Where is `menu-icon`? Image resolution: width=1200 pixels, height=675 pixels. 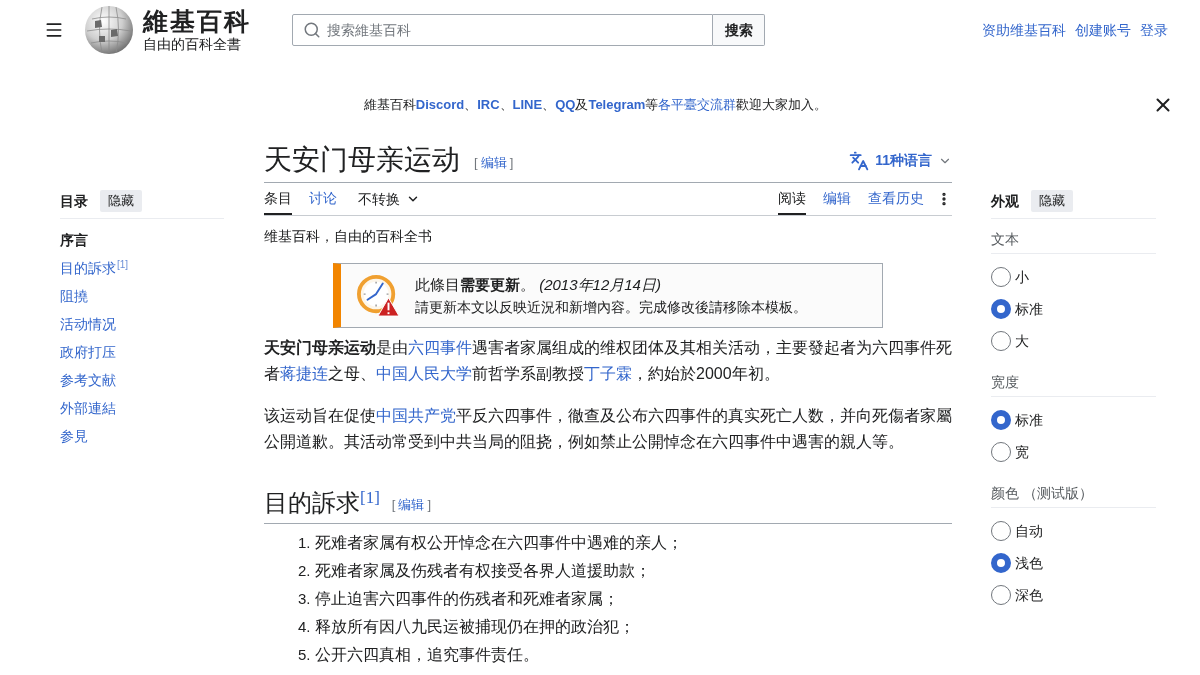
menu-icon is located at coordinates (54, 30).